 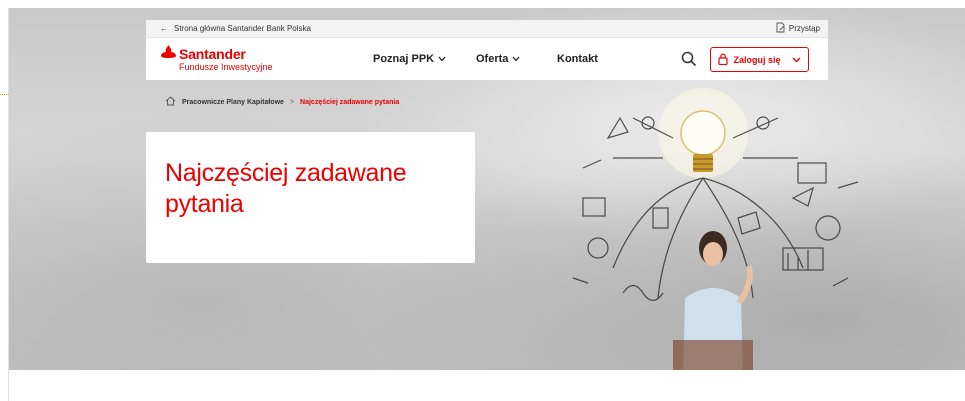 I want to click on santander-logo: Santander Fundusze Inwestycyjne, so click(x=217, y=59).